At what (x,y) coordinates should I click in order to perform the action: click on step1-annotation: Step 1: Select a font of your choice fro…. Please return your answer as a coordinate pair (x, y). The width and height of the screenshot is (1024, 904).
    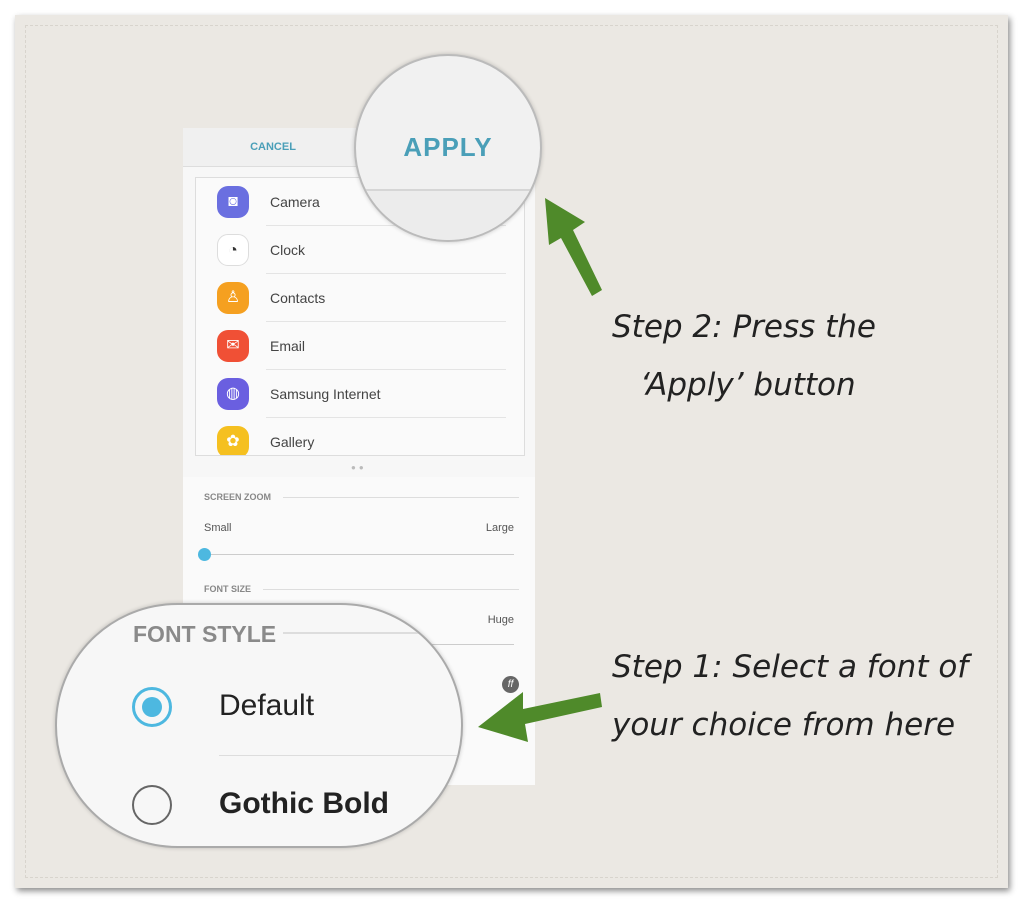
    Looking at the image, I should click on (790, 696).